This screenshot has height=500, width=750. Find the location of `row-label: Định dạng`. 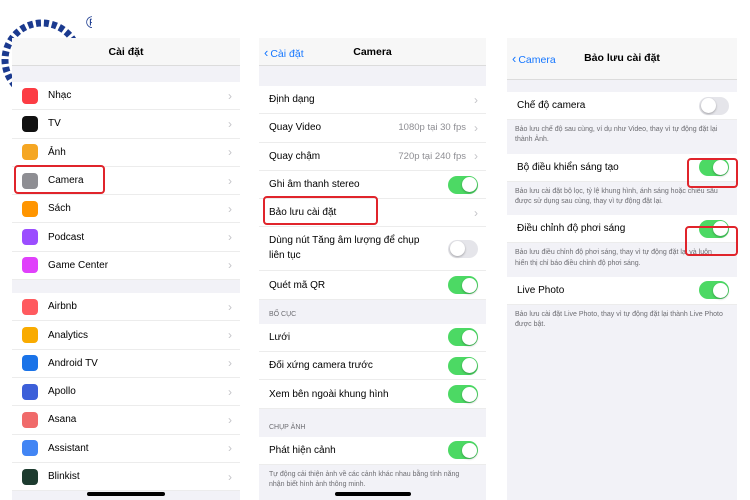

row-label: Định dạng is located at coordinates (292, 100).